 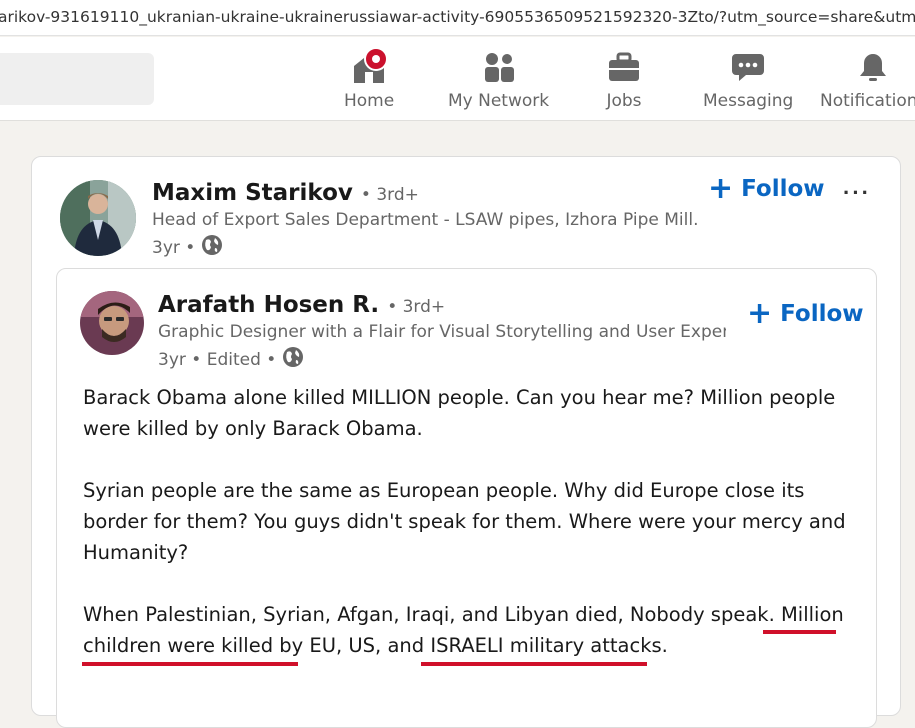 I want to click on post-time: 3yr •, so click(x=174, y=247).